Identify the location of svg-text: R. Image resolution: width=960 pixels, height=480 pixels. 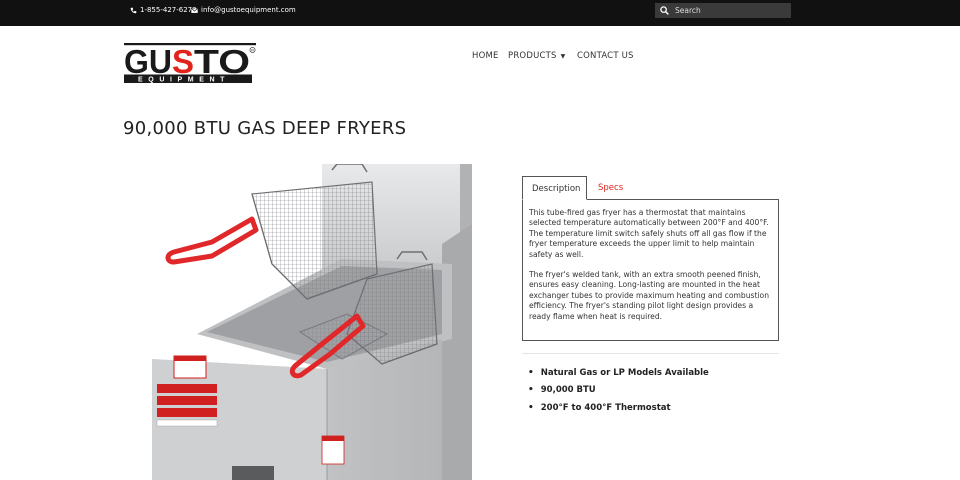
(252, 51).